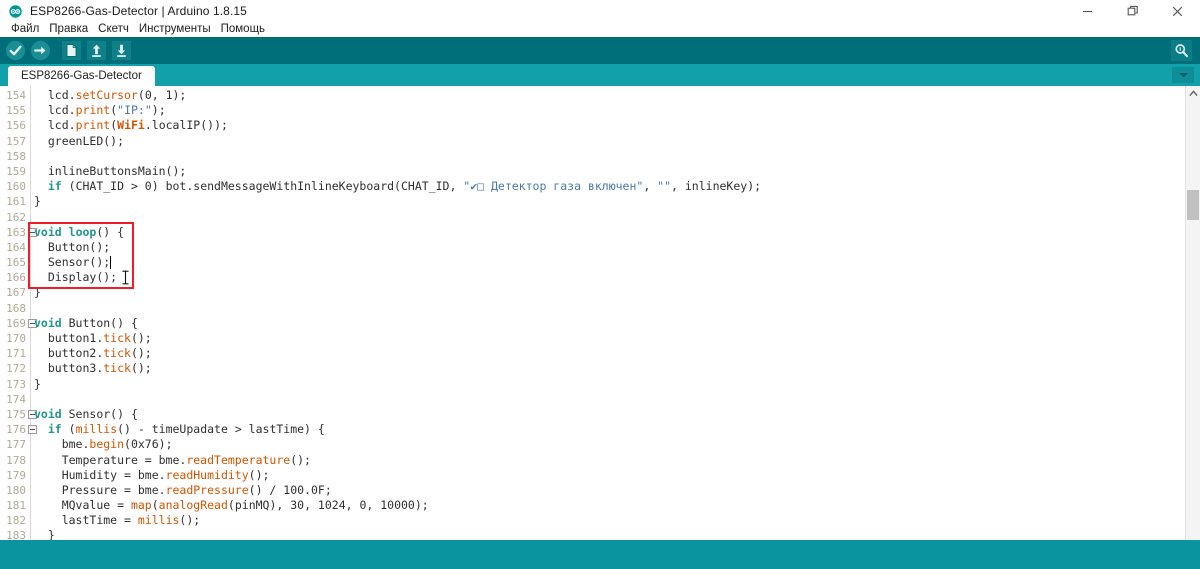 The image size is (1200, 569). Describe the element at coordinates (25, 29) in the screenshot. I see `menu-item-file: Файл` at that location.